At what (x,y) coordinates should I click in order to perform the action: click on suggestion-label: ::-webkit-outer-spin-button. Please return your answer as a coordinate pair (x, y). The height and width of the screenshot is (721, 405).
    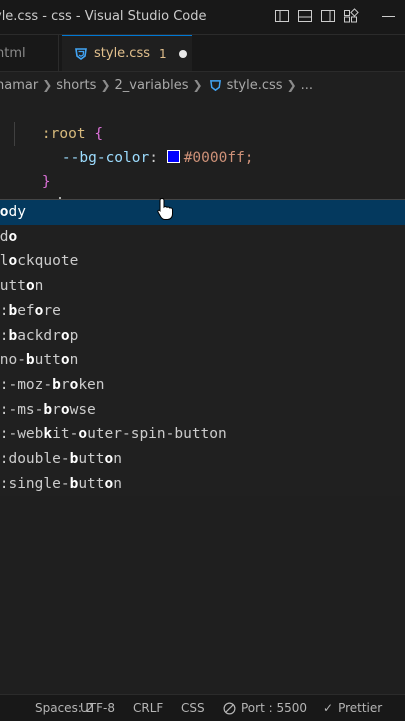
    Looking at the image, I should click on (113, 434).